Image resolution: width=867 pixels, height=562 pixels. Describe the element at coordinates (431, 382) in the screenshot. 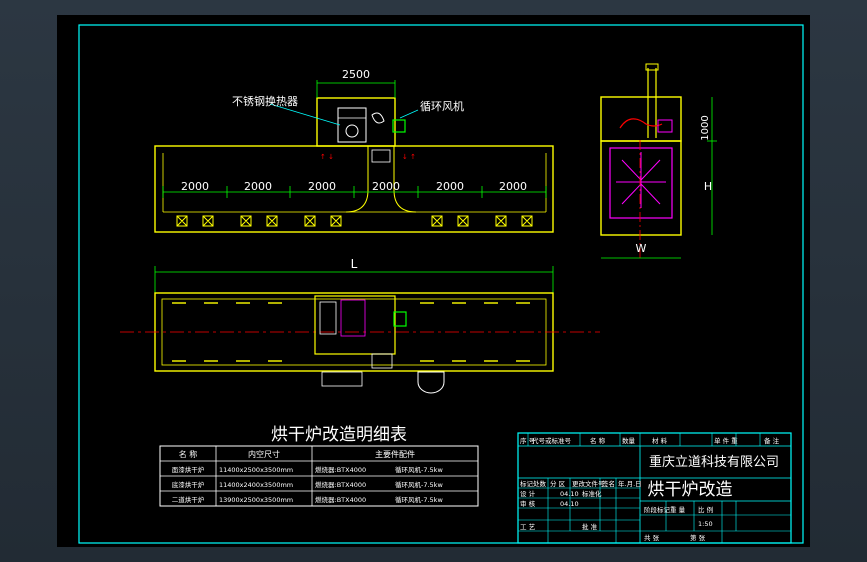

I see `plan-chimney-base` at that location.